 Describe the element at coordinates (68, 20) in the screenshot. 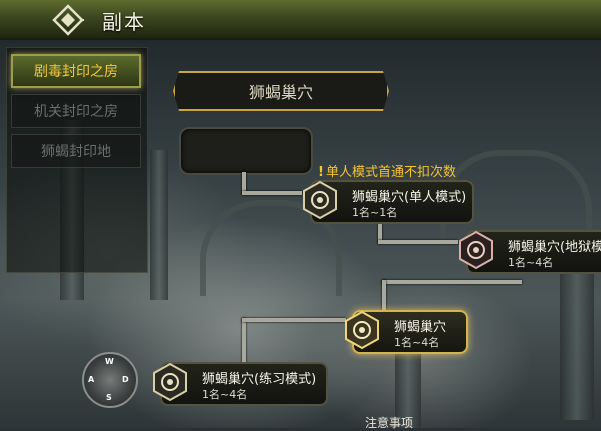

I see `diamond-emblem-icon` at that location.